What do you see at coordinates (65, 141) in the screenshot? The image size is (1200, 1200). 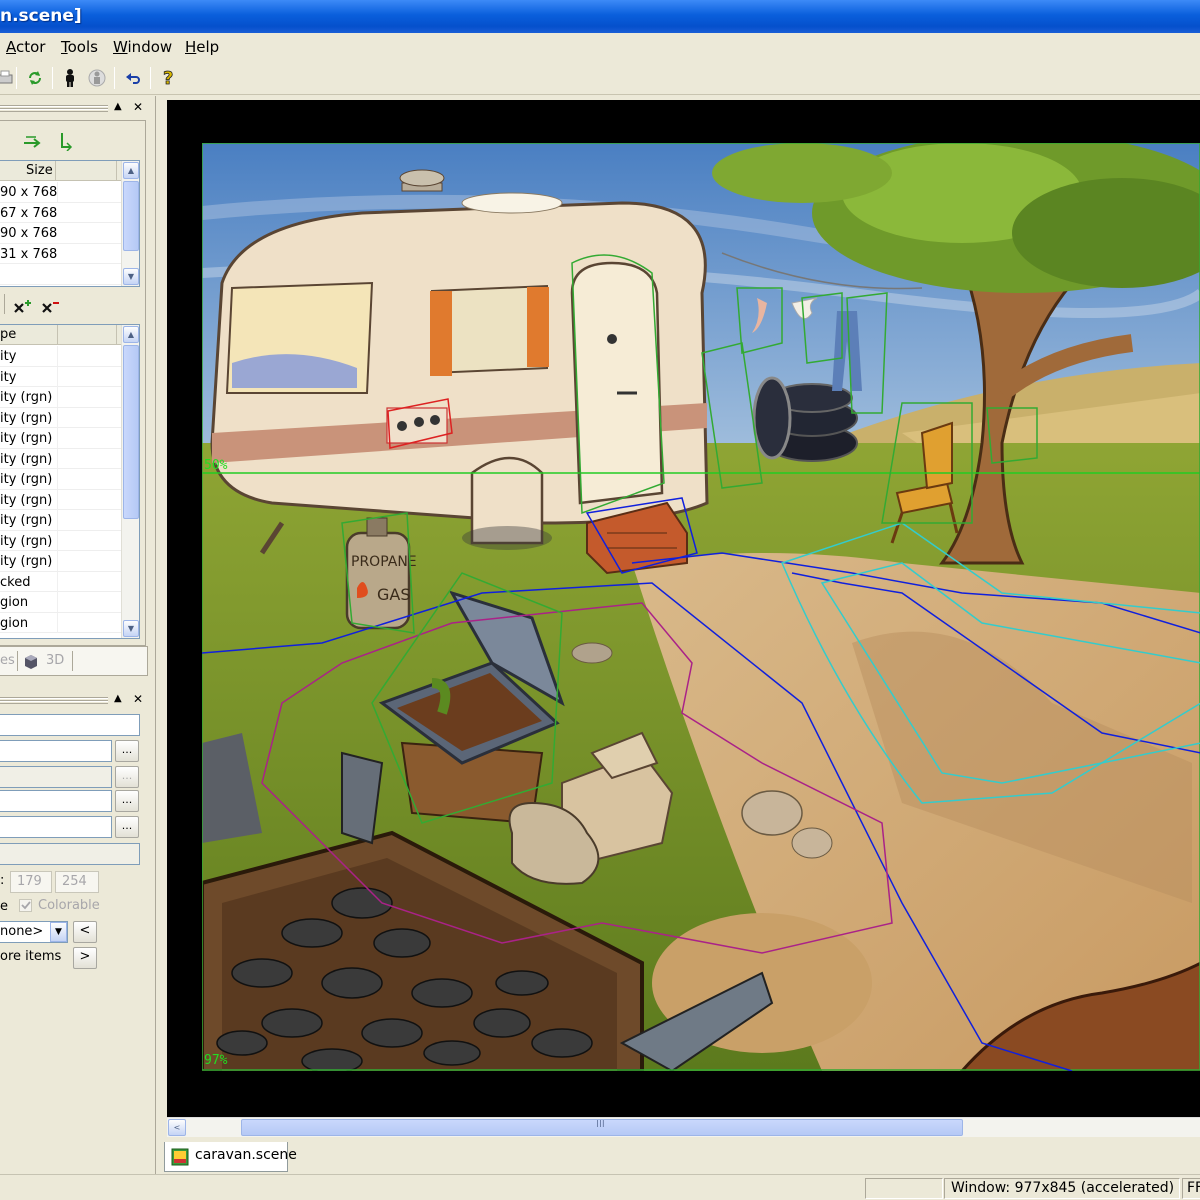 I see `insert-icon` at bounding box center [65, 141].